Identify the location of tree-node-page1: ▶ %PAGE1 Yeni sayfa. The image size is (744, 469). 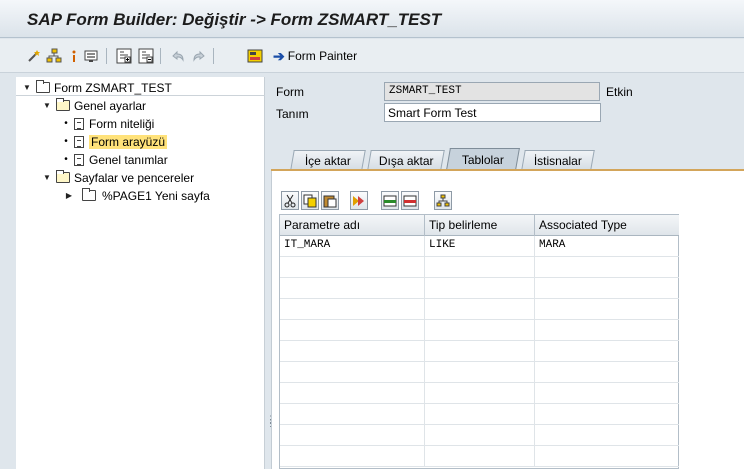
(137, 195).